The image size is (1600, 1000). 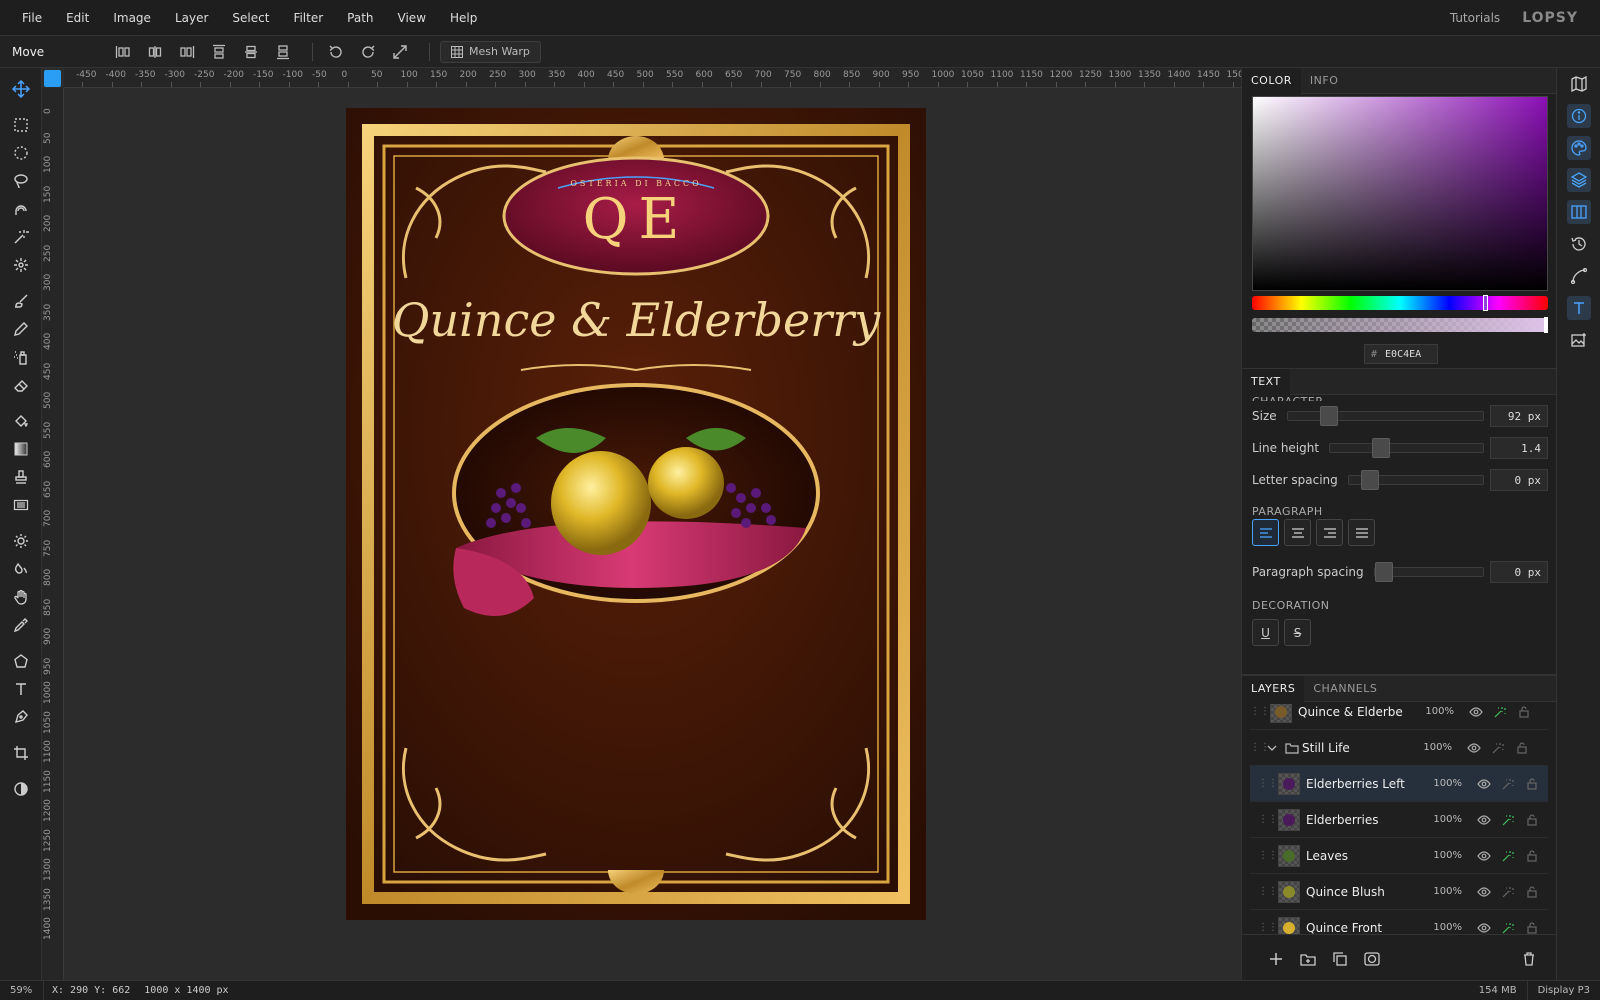 I want to click on align-left-icon, so click(x=123, y=52).